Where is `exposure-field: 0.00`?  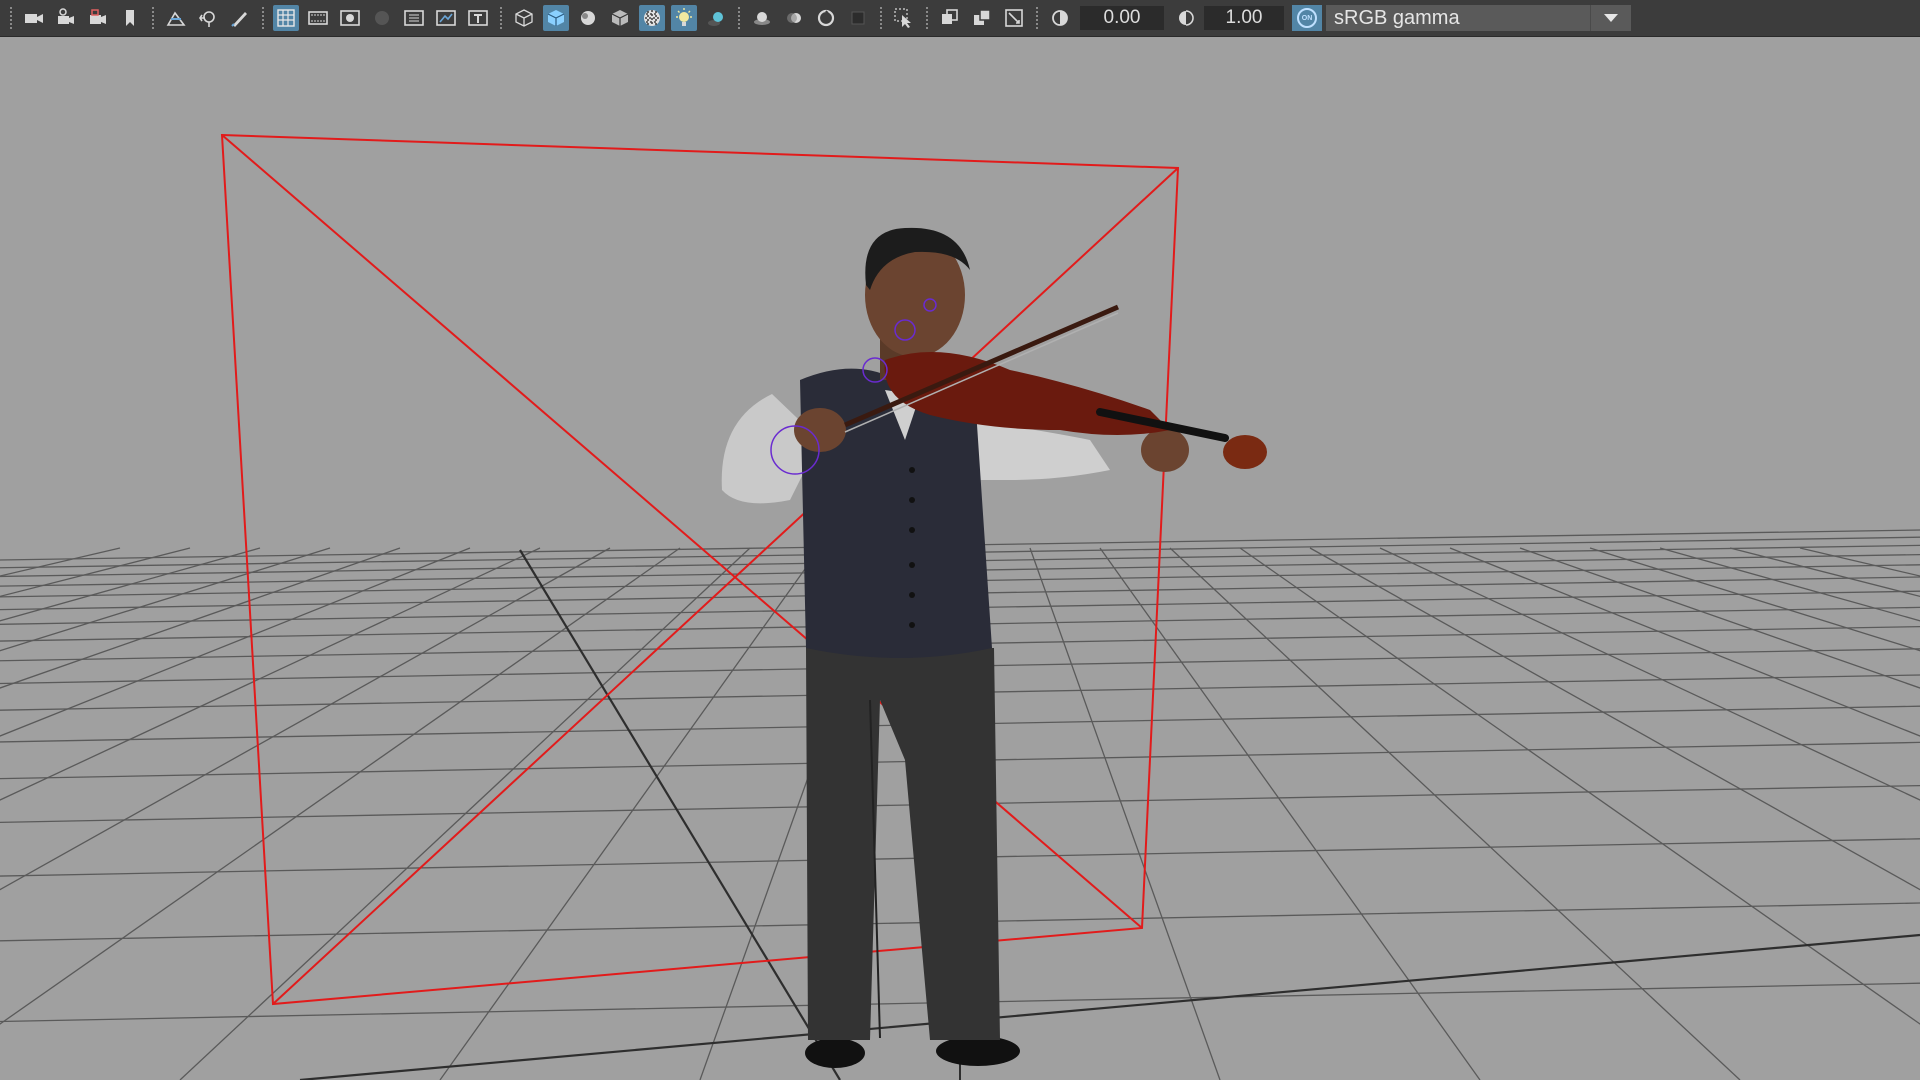 exposure-field: 0.00 is located at coordinates (1122, 18).